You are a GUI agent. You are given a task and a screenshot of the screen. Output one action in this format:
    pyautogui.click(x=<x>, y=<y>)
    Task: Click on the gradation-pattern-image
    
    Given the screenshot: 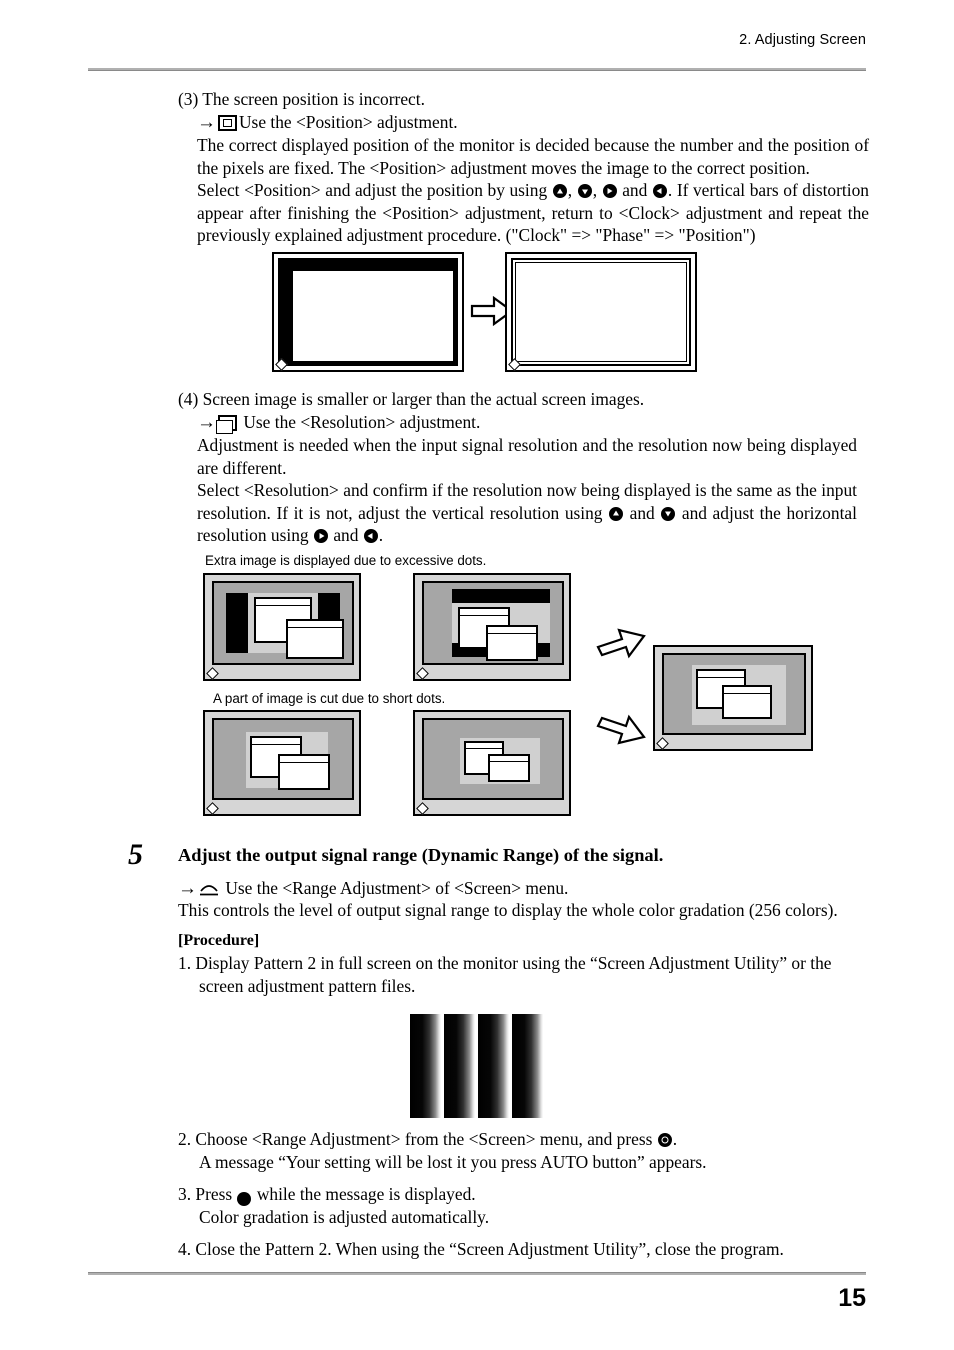 What is the action you would take?
    pyautogui.click(x=478, y=1066)
    